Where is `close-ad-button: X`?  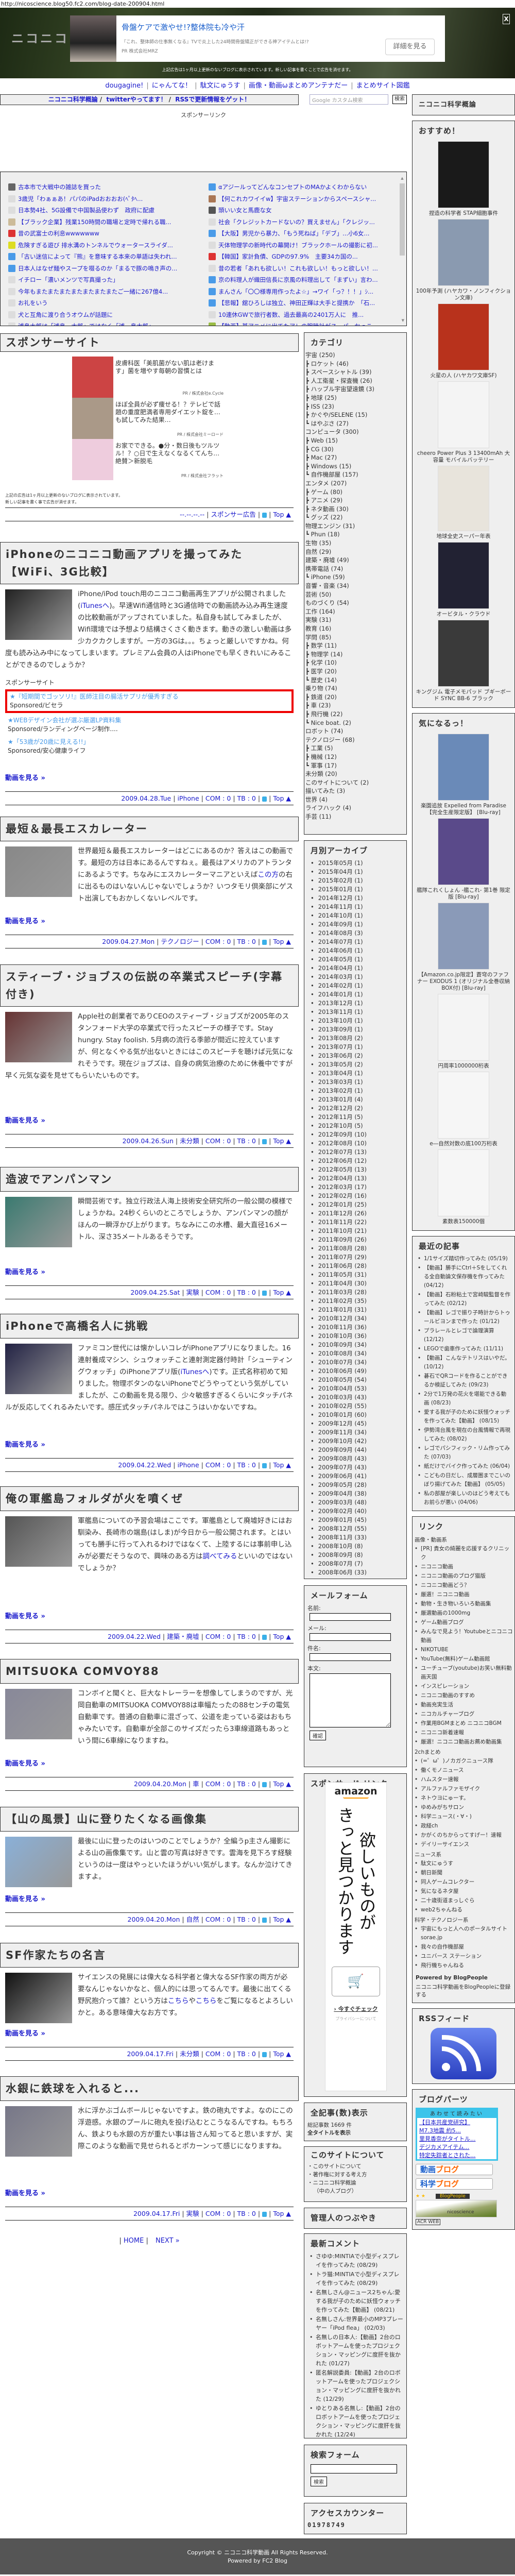 close-ad-button: X is located at coordinates (507, 19).